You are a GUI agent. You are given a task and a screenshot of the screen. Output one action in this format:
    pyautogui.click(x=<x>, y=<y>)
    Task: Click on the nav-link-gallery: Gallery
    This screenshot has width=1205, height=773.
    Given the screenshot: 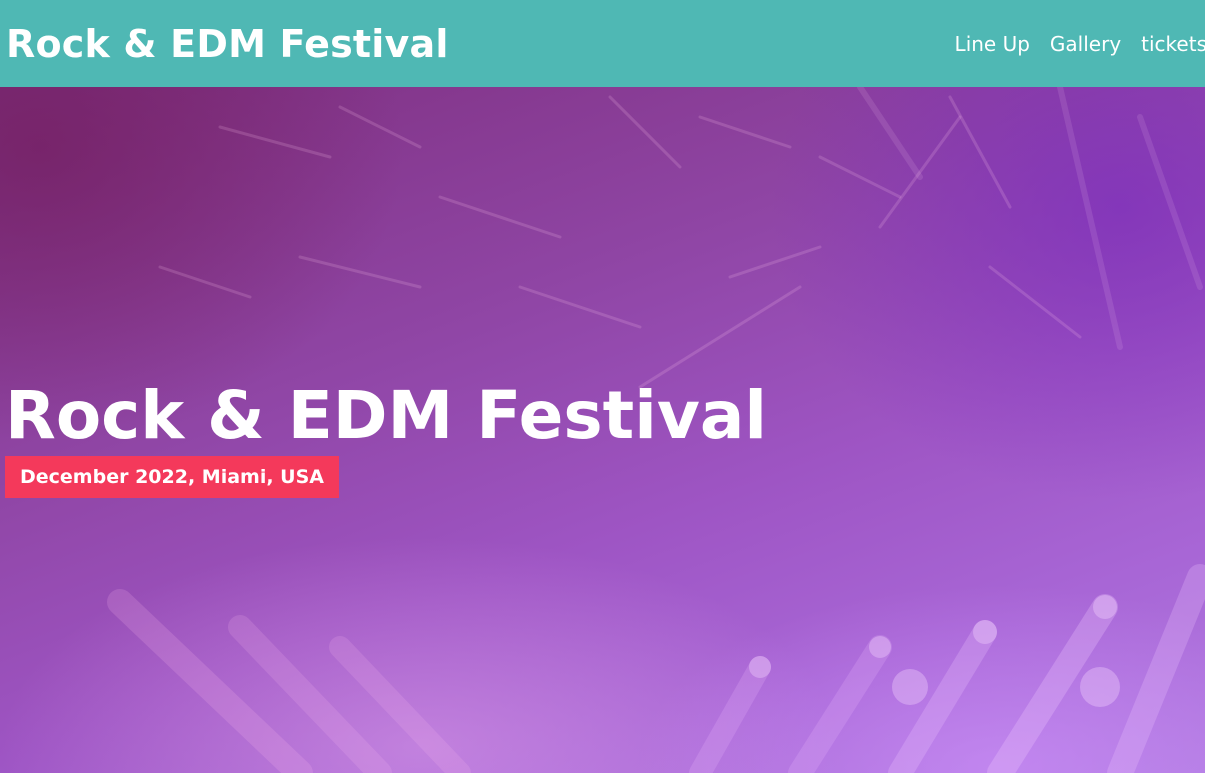 What is the action you would take?
    pyautogui.click(x=1085, y=44)
    